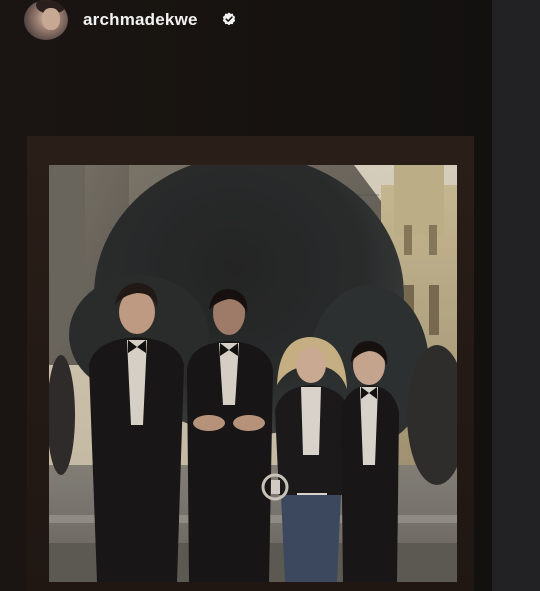 The image size is (540, 591). I want to click on post-header: archmadekwe, so click(246, 22).